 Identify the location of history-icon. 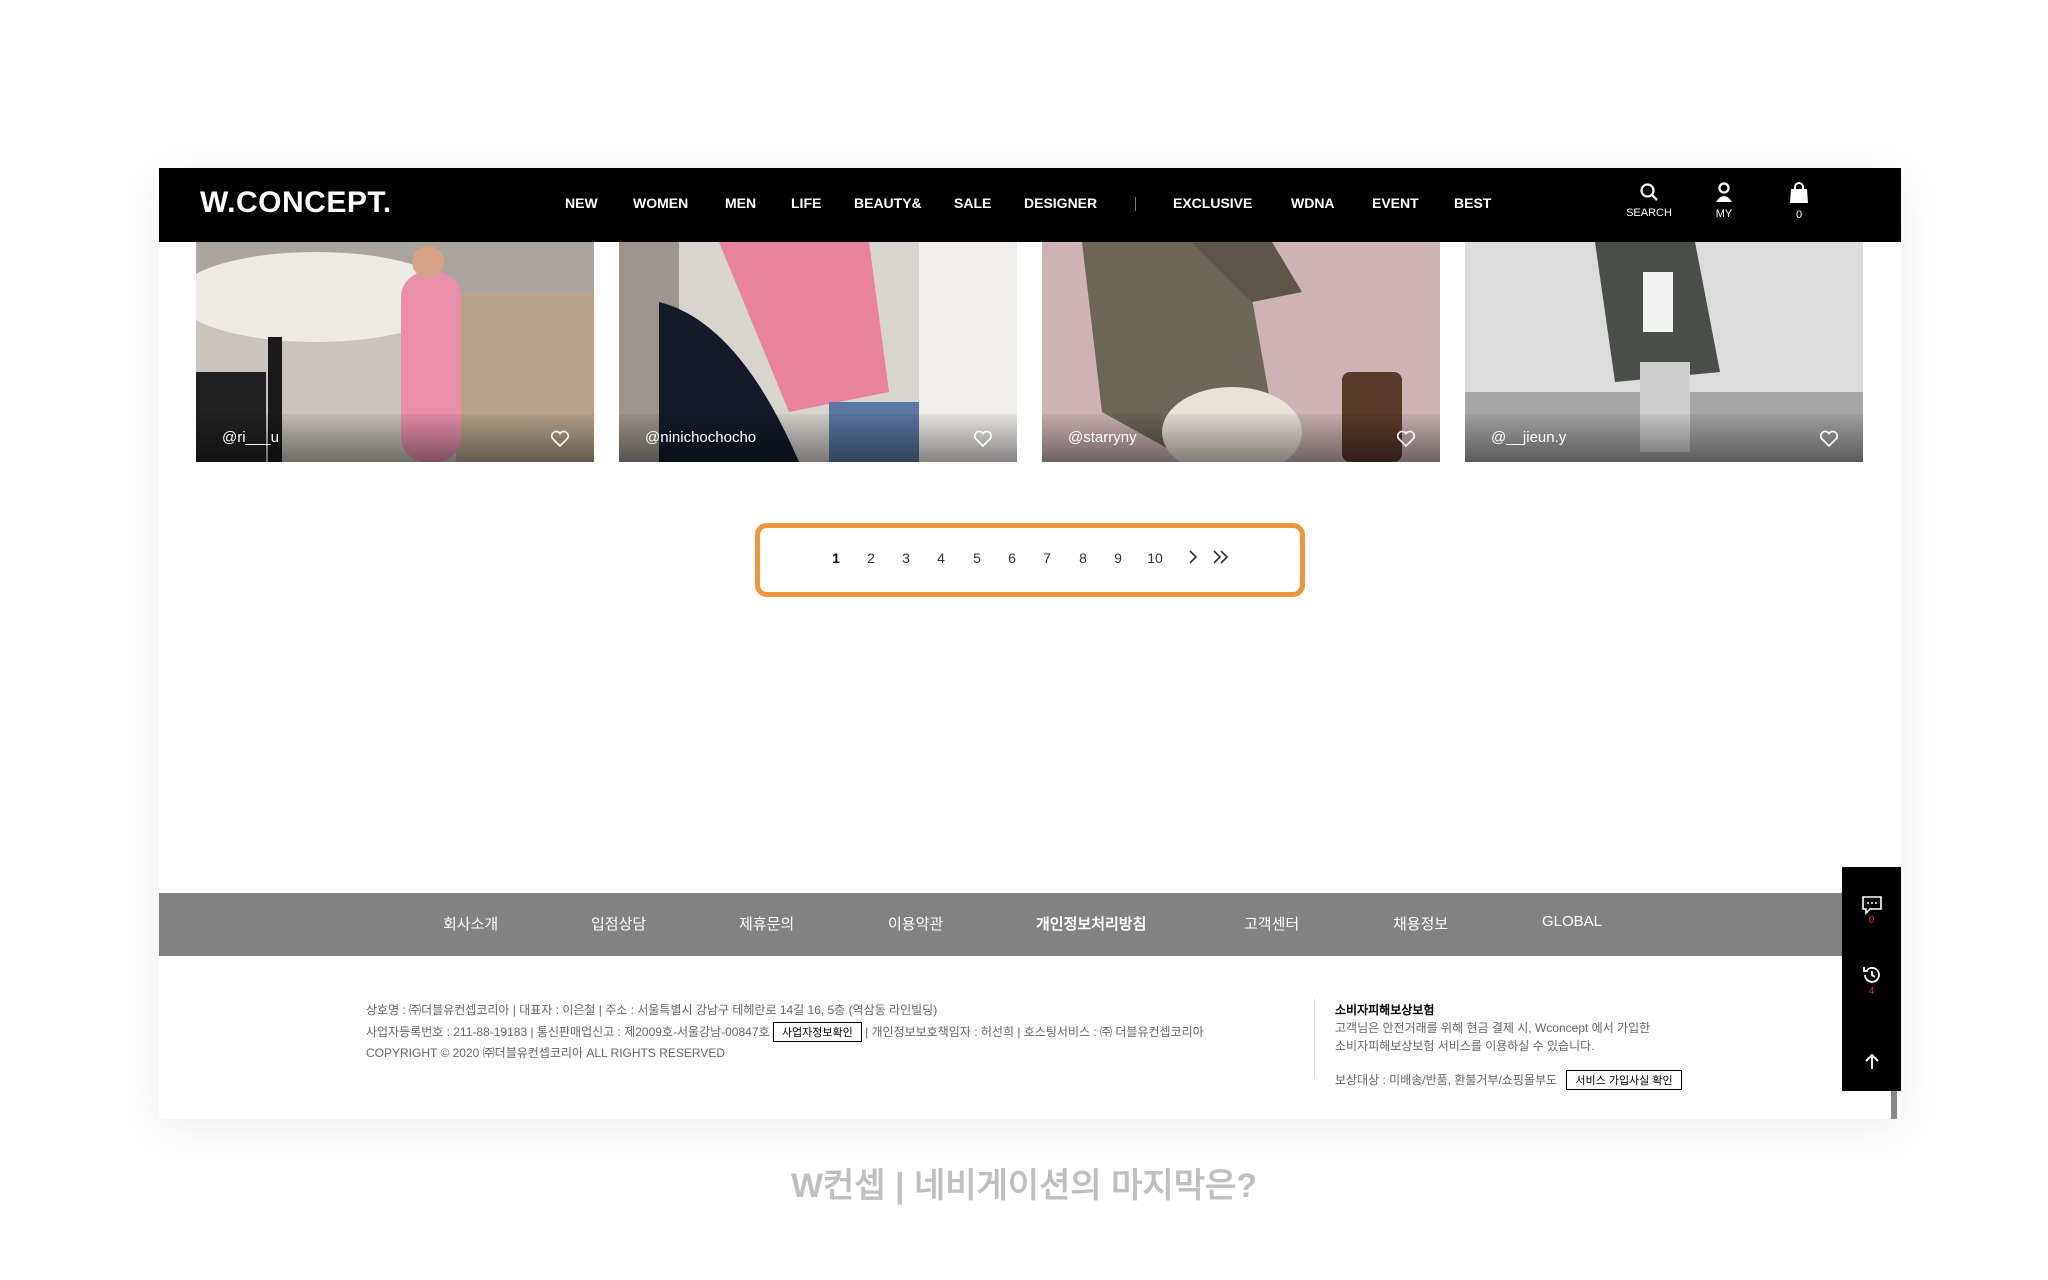
(1871, 975).